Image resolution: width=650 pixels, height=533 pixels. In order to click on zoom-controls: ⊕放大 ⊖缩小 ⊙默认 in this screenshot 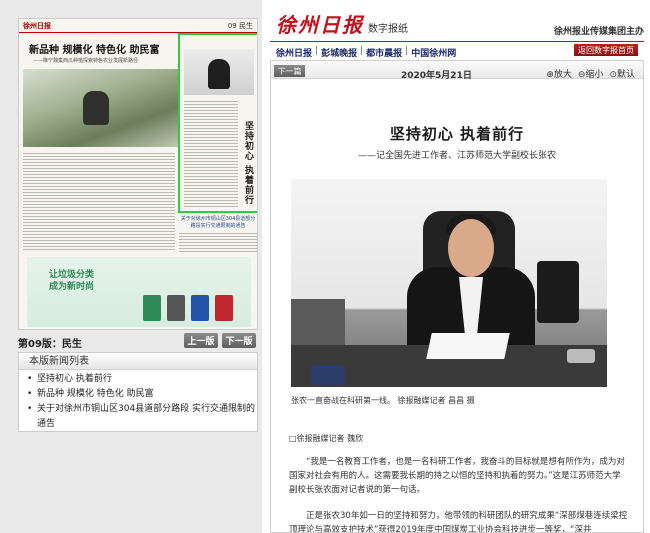, I will do `click(590, 73)`.